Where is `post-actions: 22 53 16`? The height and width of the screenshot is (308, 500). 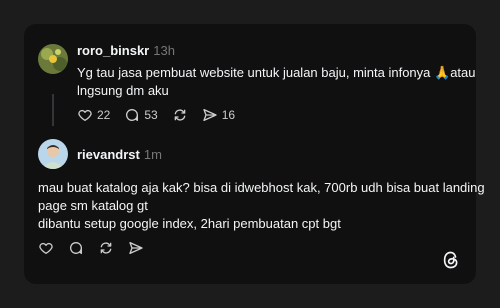 post-actions: 22 53 16 is located at coordinates (163, 115).